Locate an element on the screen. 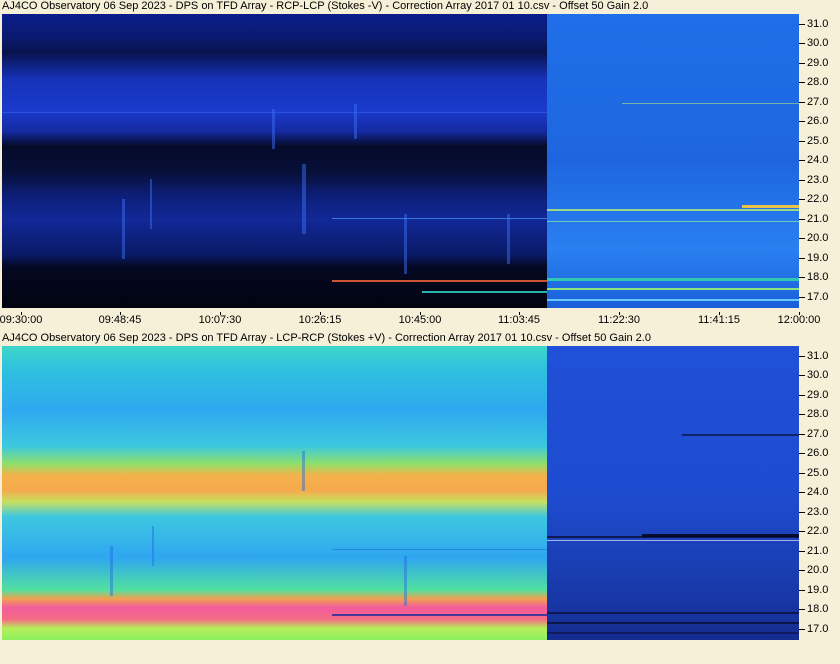 This screenshot has height=664, width=840. x-tick-label: 10:45:00 is located at coordinates (420, 320).